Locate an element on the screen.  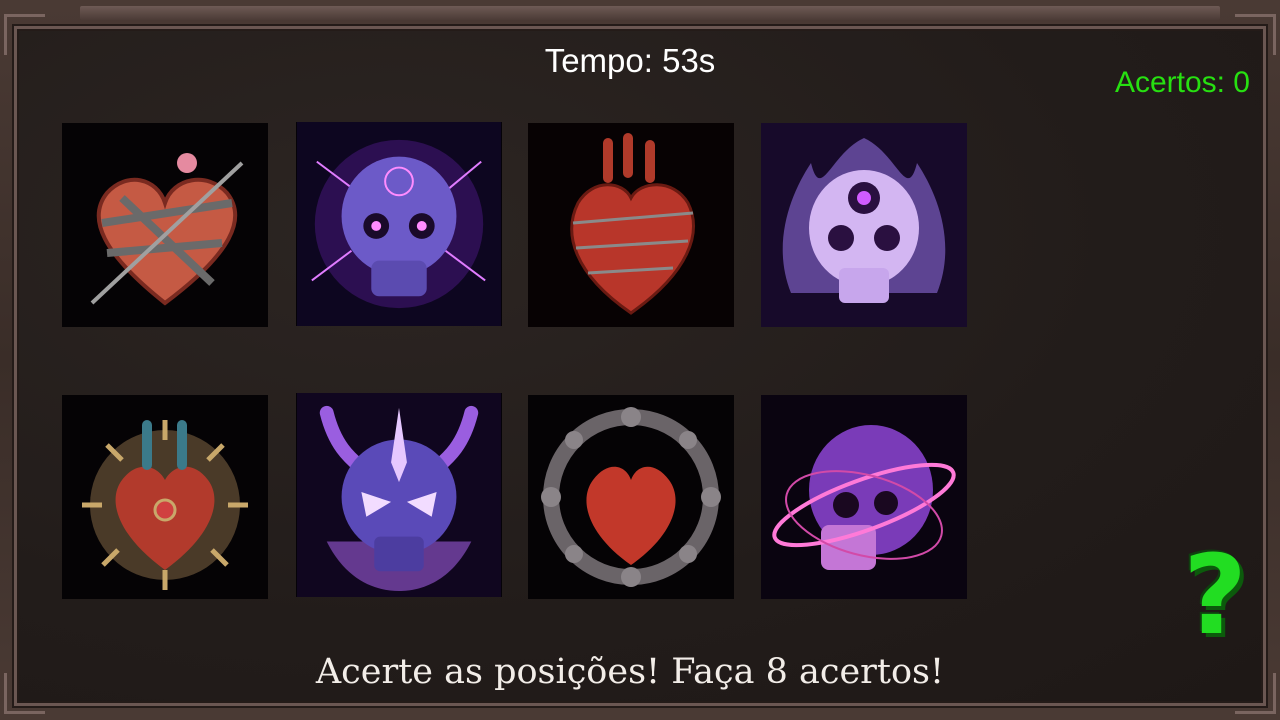
mechanical-spiked-heart-icon is located at coordinates (165, 497).